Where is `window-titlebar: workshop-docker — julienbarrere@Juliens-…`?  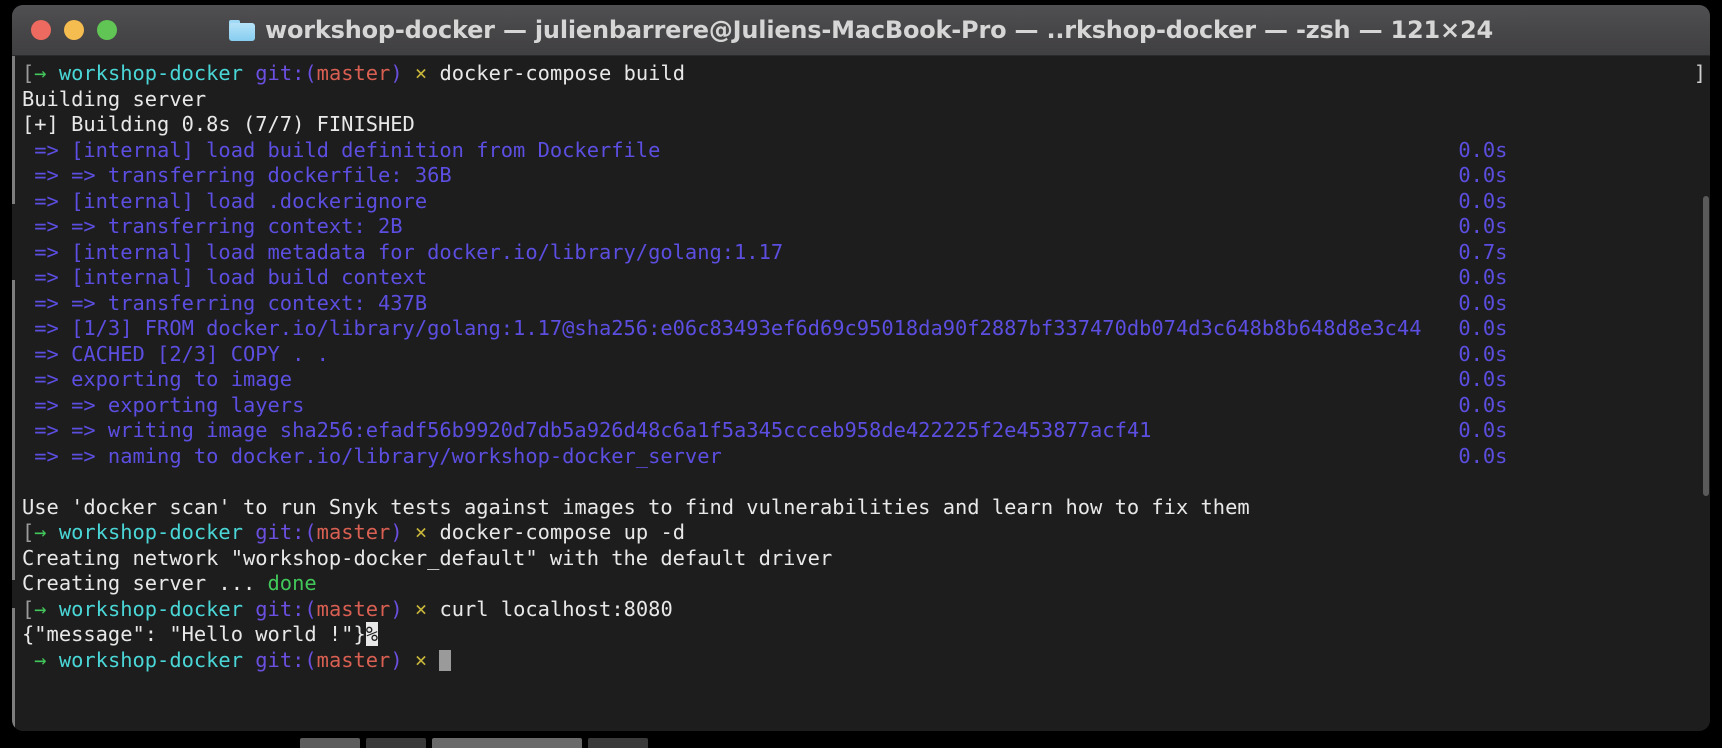
window-titlebar: workshop-docker — julienbarrere@Juliens-… is located at coordinates (861, 30).